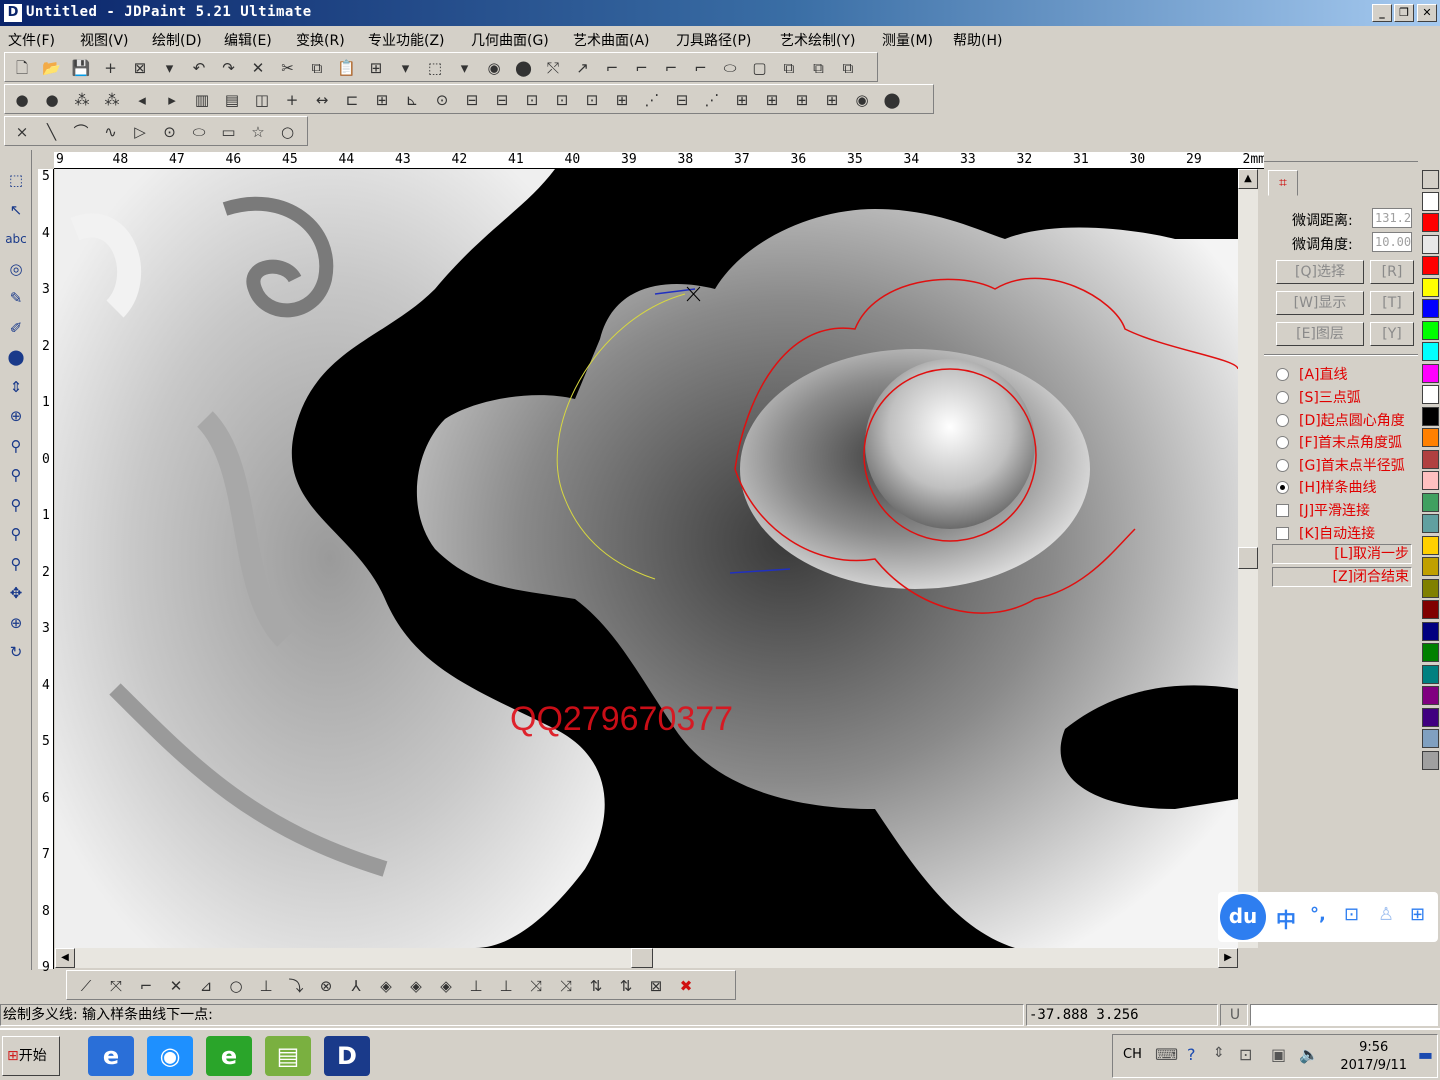  Describe the element at coordinates (16, 623) in the screenshot. I see `left-tool-15-icon: ⊕` at that location.